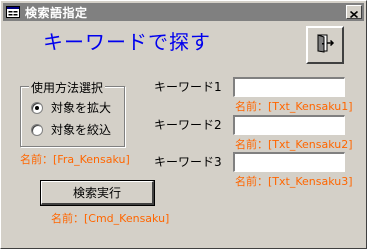 Image resolution: width=367 pixels, height=249 pixels. What do you see at coordinates (188, 125) in the screenshot?
I see `keyword2-label: キーワード2` at bounding box center [188, 125].